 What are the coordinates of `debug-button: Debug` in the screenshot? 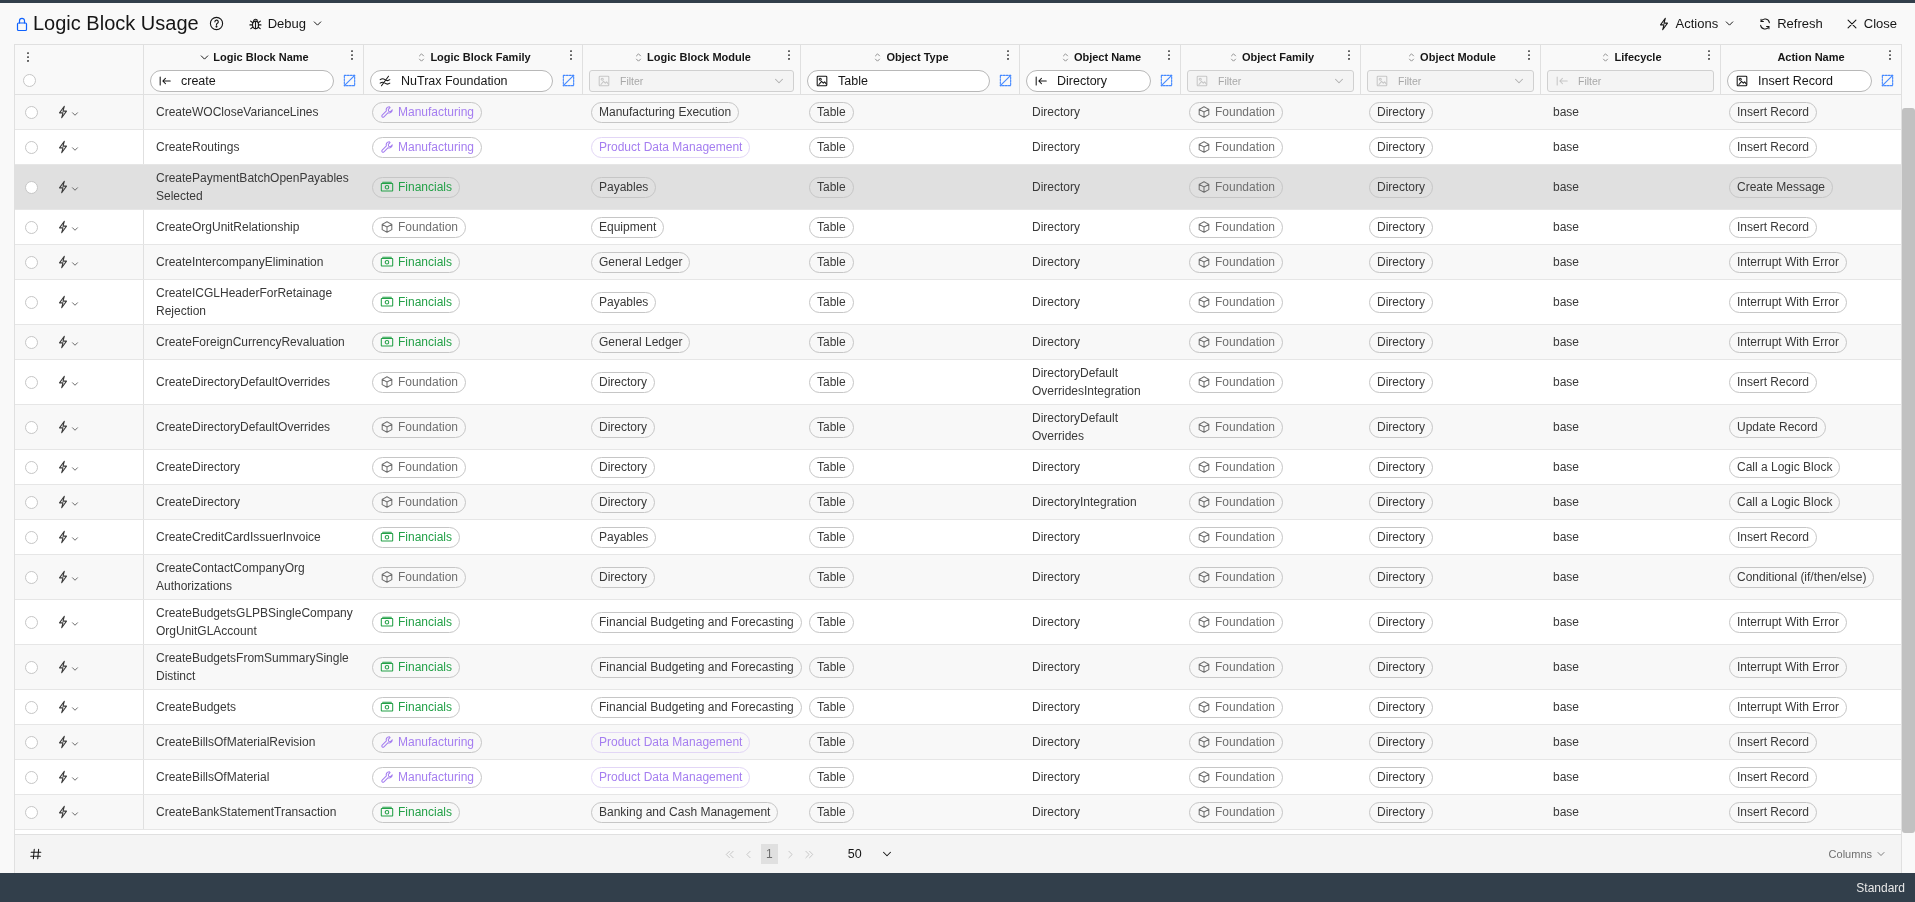 It's located at (285, 23).